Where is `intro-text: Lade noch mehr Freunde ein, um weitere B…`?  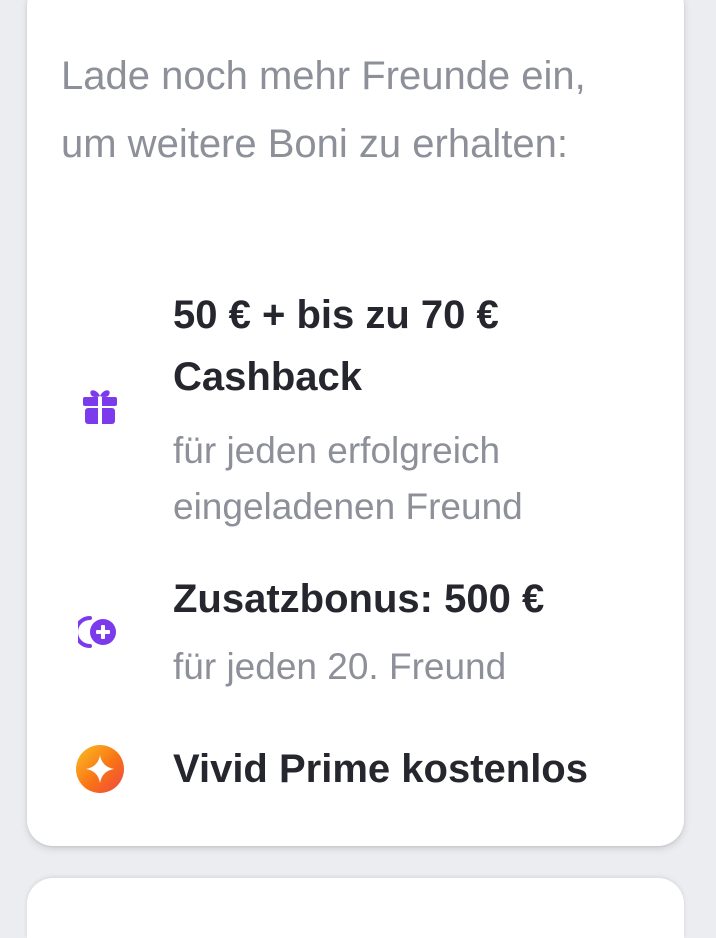
intro-text: Lade noch mehr Freunde ein, um weitere B… is located at coordinates (323, 110).